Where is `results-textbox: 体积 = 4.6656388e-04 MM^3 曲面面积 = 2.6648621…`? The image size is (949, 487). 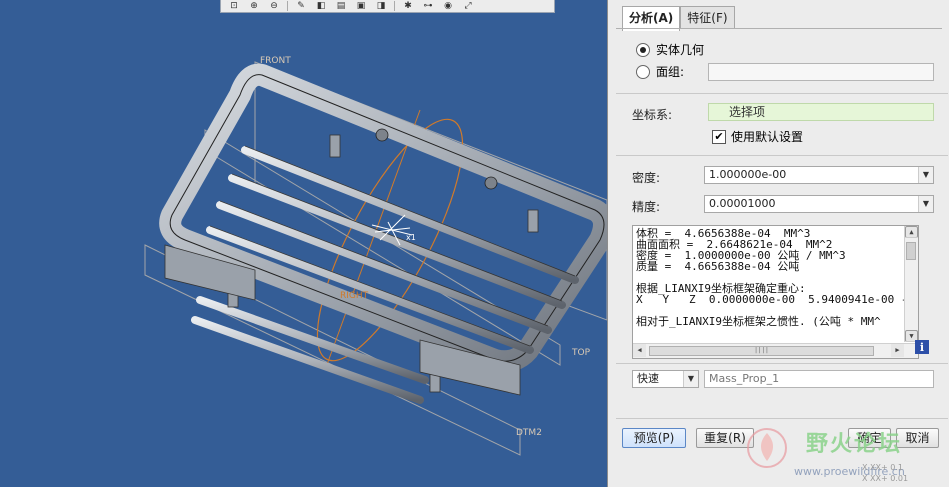
results-textbox: 体积 = 4.6656388e-04 MM^3 曲面面积 = 2.6648621… is located at coordinates (775, 292).